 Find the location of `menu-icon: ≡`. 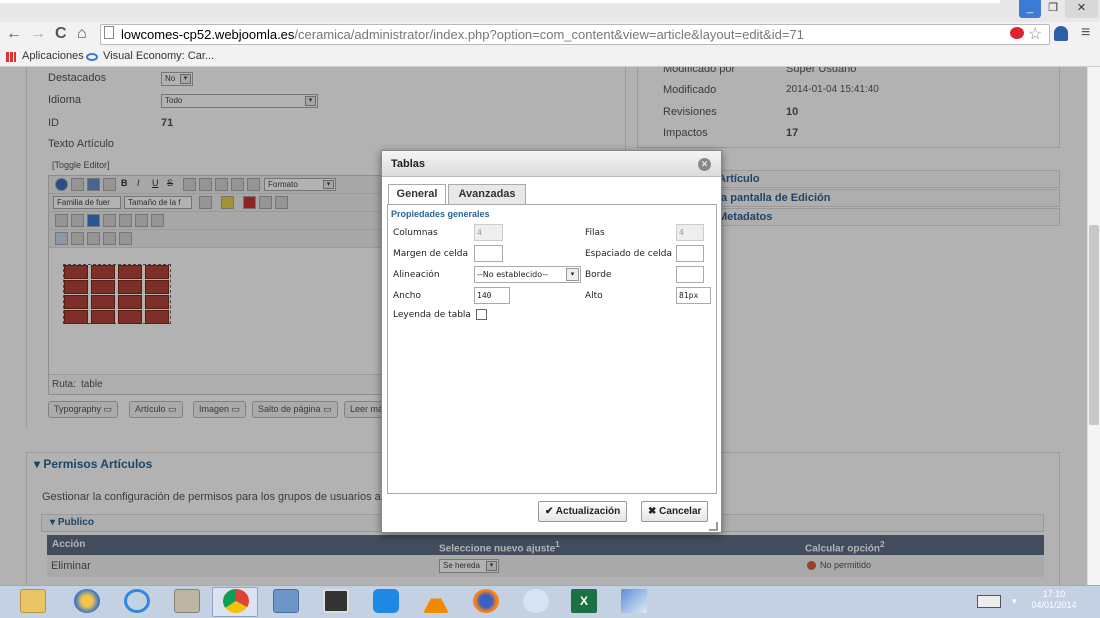

menu-icon: ≡ is located at coordinates (1085, 33).